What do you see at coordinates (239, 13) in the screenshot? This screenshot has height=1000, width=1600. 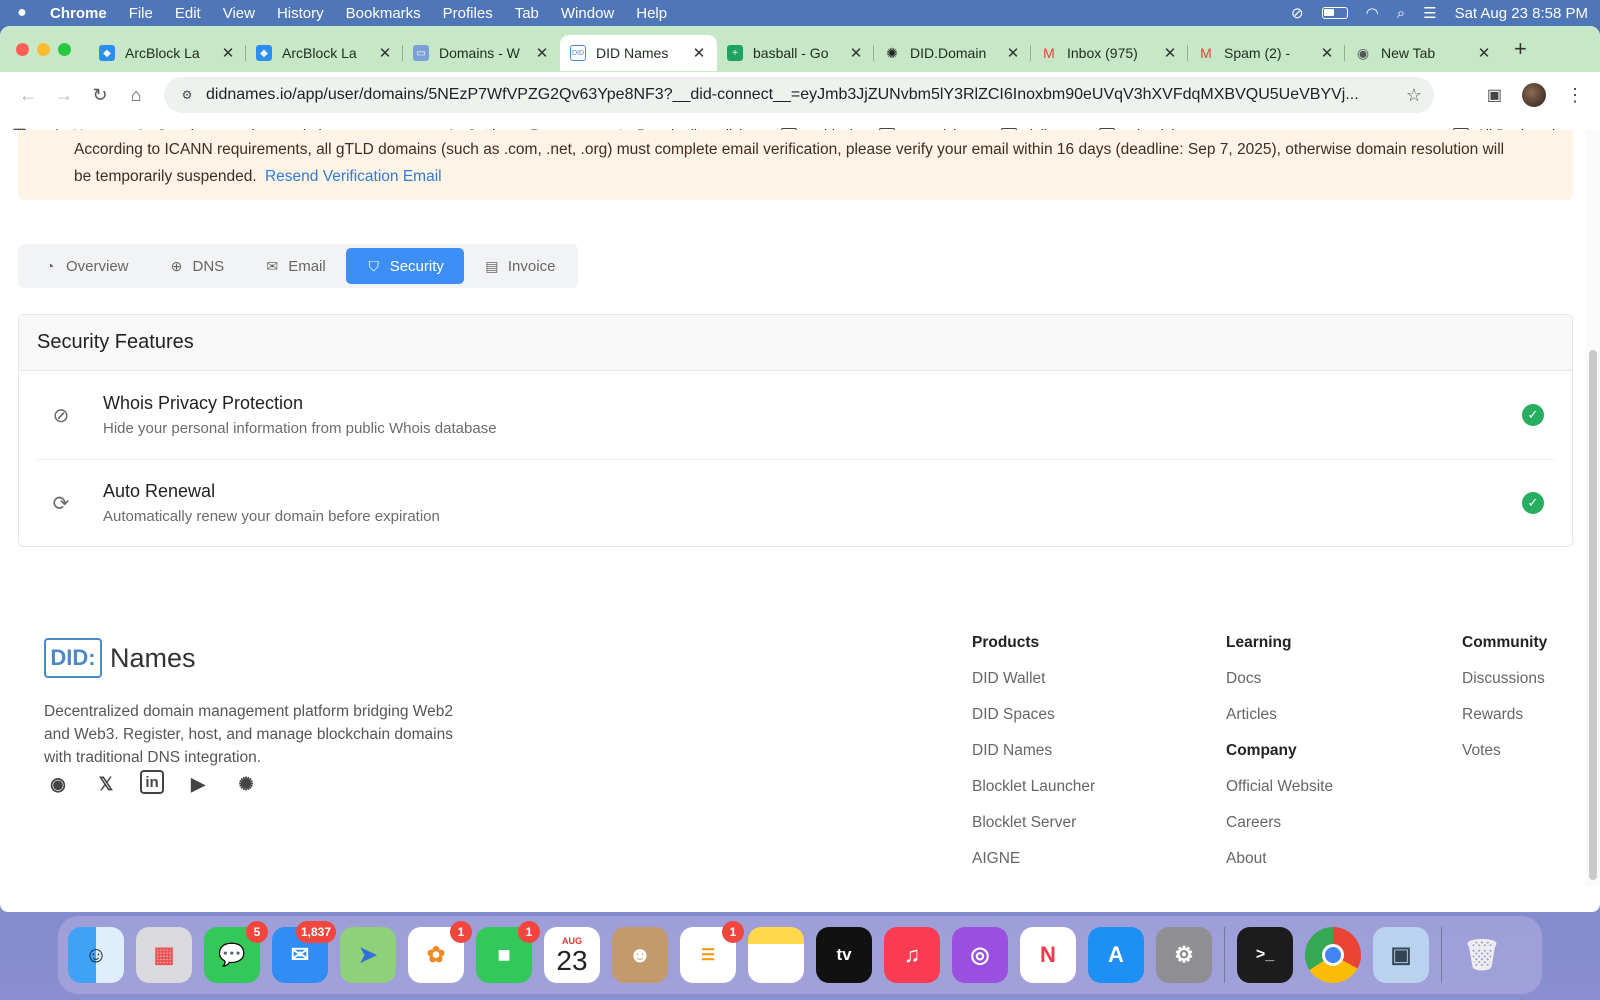 I see `menu-view: View` at bounding box center [239, 13].